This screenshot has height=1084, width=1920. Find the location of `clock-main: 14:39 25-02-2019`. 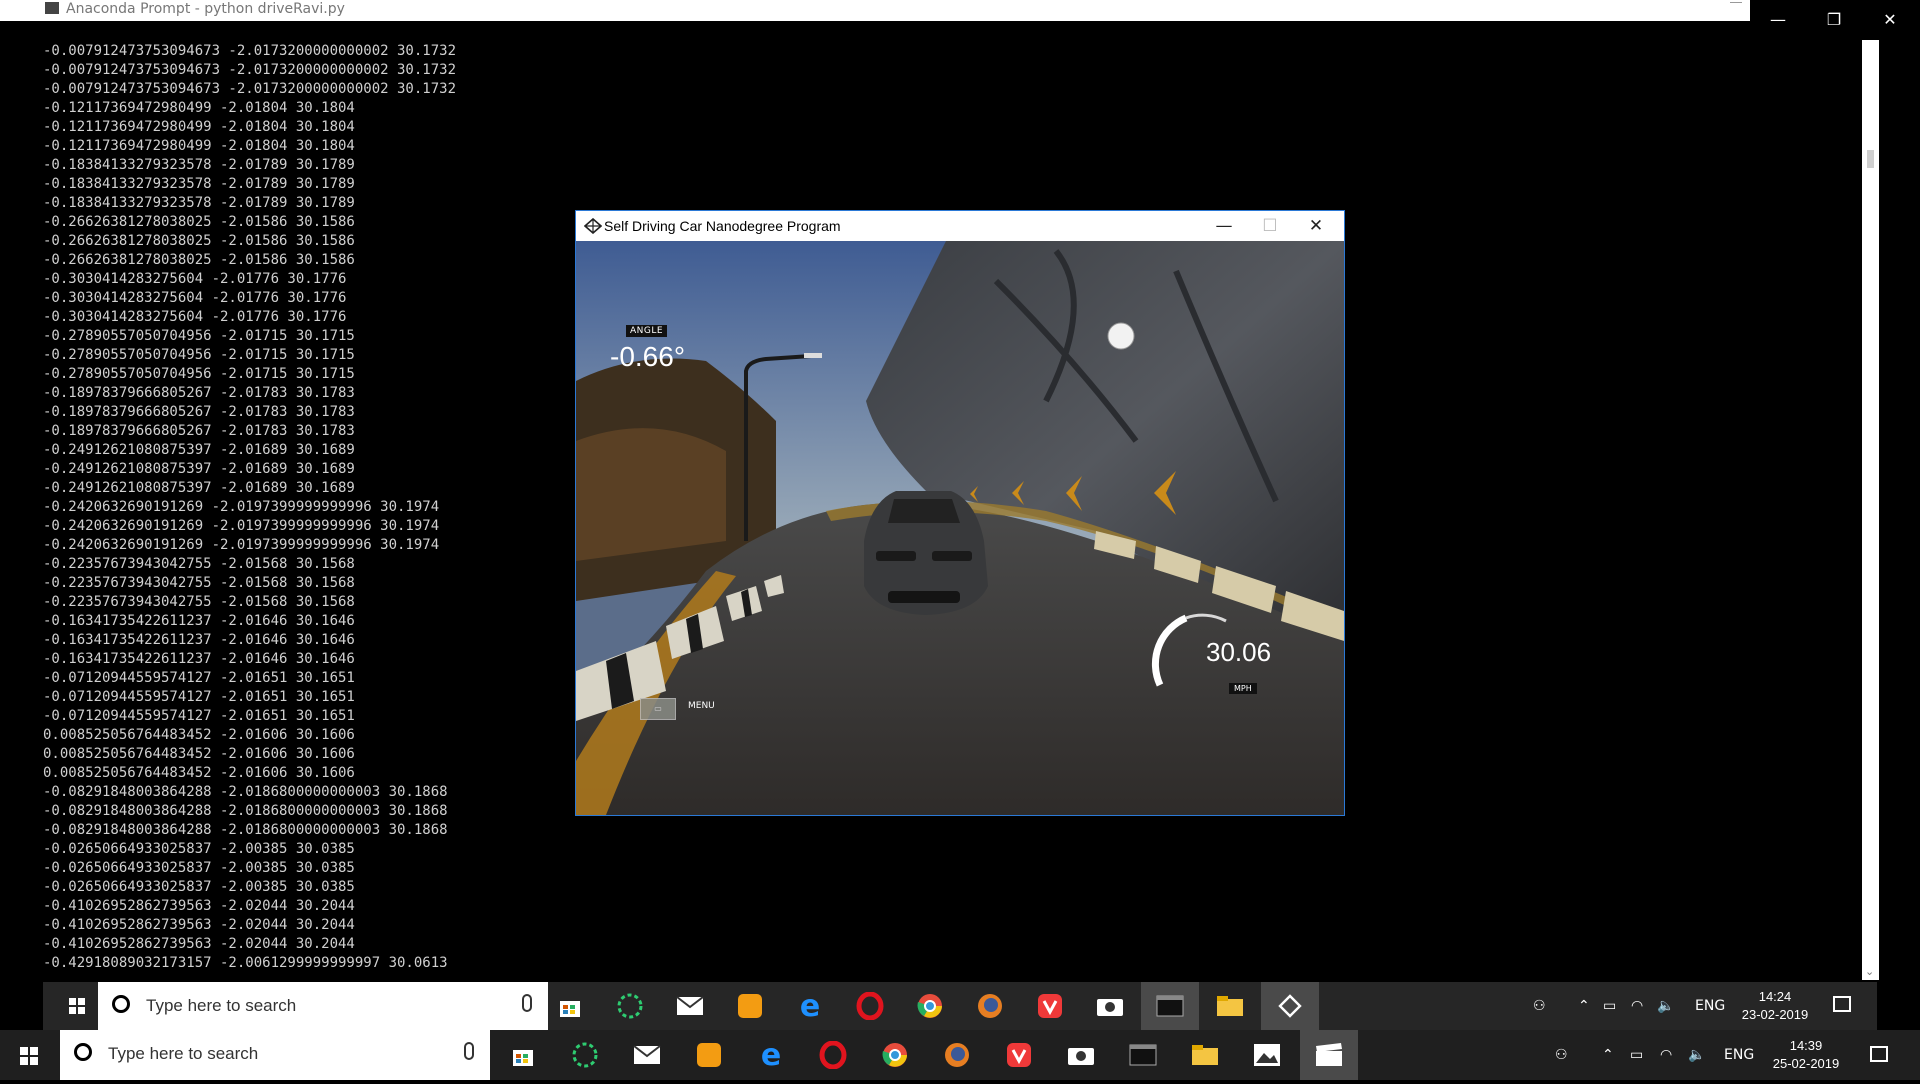

clock-main: 14:39 25-02-2019 is located at coordinates (1806, 1055).